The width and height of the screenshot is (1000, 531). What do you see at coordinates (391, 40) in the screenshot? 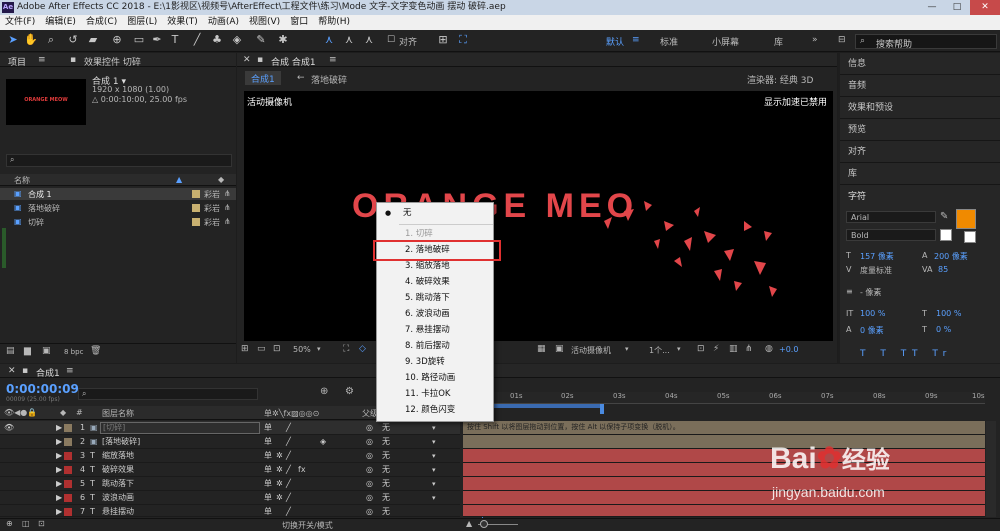
I see `snap-checkbox: ☐` at bounding box center [391, 40].